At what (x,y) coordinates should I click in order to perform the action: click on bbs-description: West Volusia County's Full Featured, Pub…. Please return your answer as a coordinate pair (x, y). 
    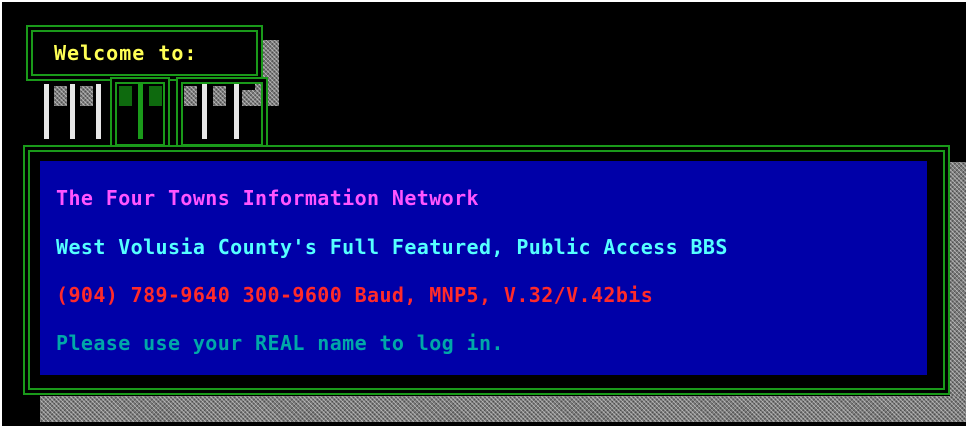
    Looking at the image, I should click on (392, 247).